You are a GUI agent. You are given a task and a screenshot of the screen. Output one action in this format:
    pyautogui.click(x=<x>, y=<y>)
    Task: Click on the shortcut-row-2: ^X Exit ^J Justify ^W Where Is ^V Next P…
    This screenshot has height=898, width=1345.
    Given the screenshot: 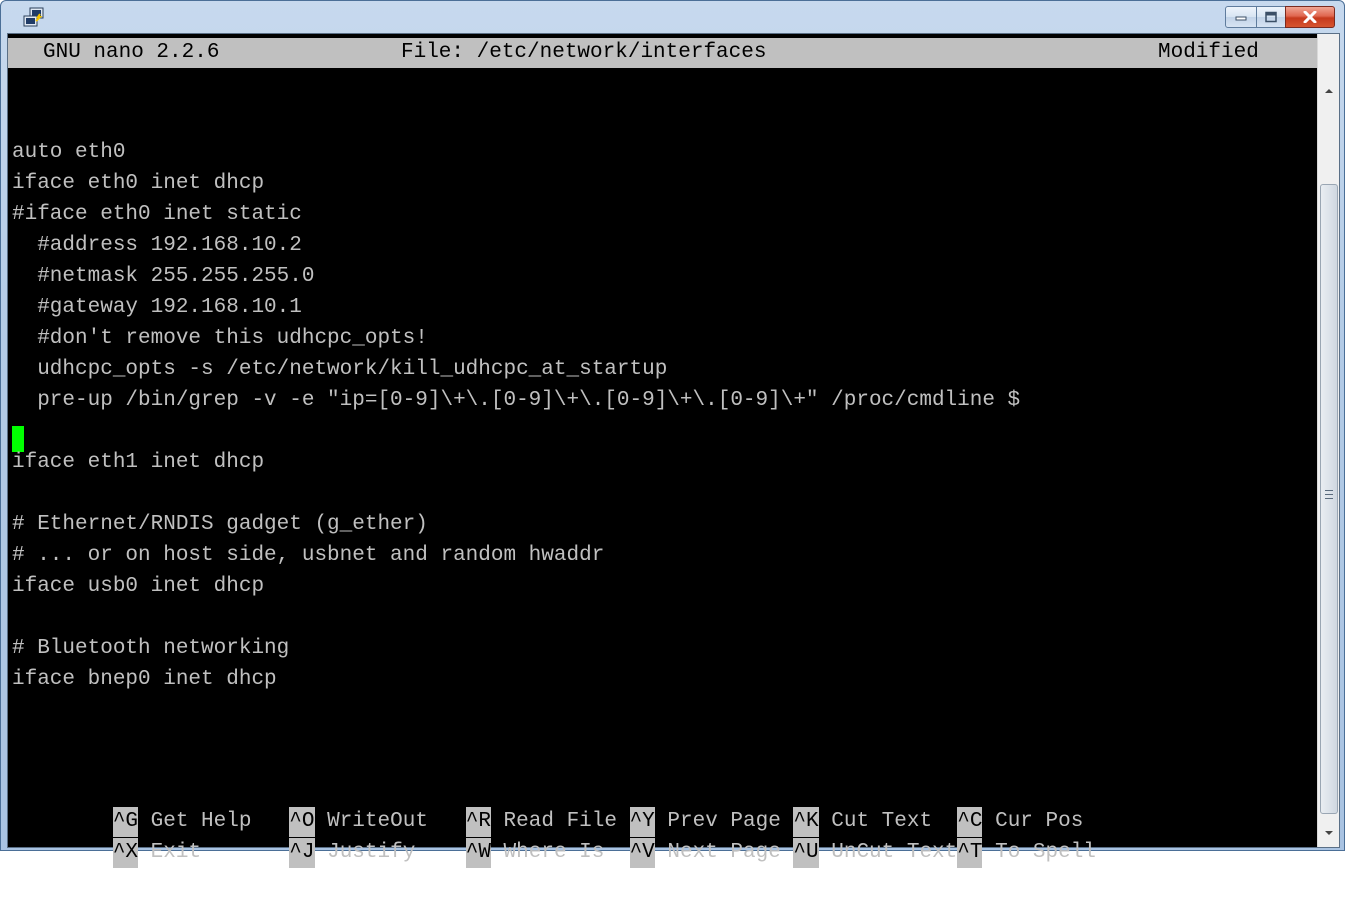 What is the action you would take?
    pyautogui.click(x=554, y=838)
    